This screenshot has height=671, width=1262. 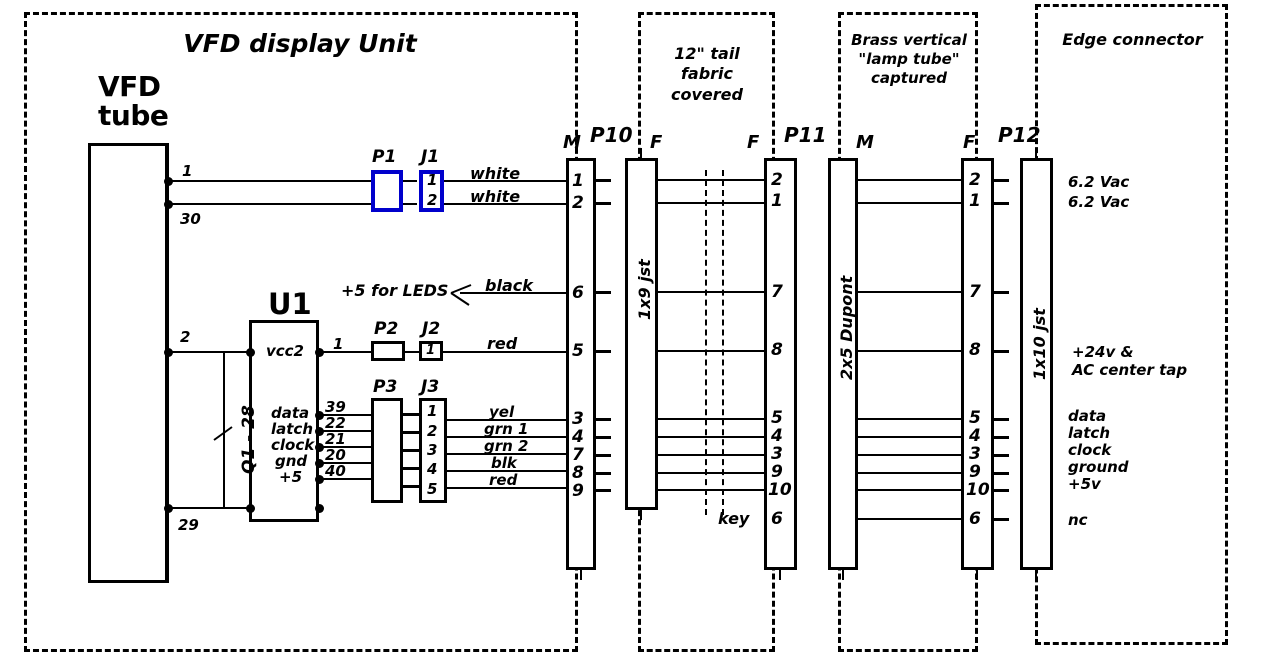 I want to click on p11-left-pin-6: 6, so click(x=777, y=519).